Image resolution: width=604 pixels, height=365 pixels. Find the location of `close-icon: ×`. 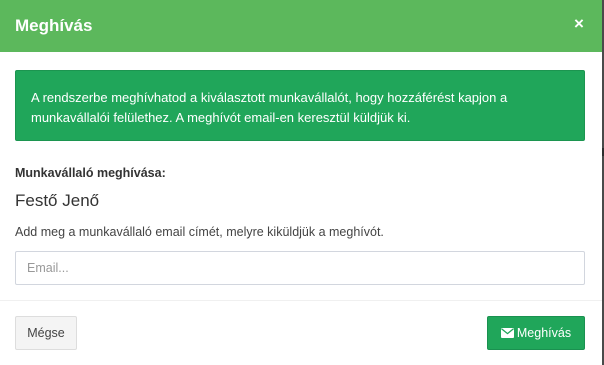

close-icon: × is located at coordinates (579, 24).